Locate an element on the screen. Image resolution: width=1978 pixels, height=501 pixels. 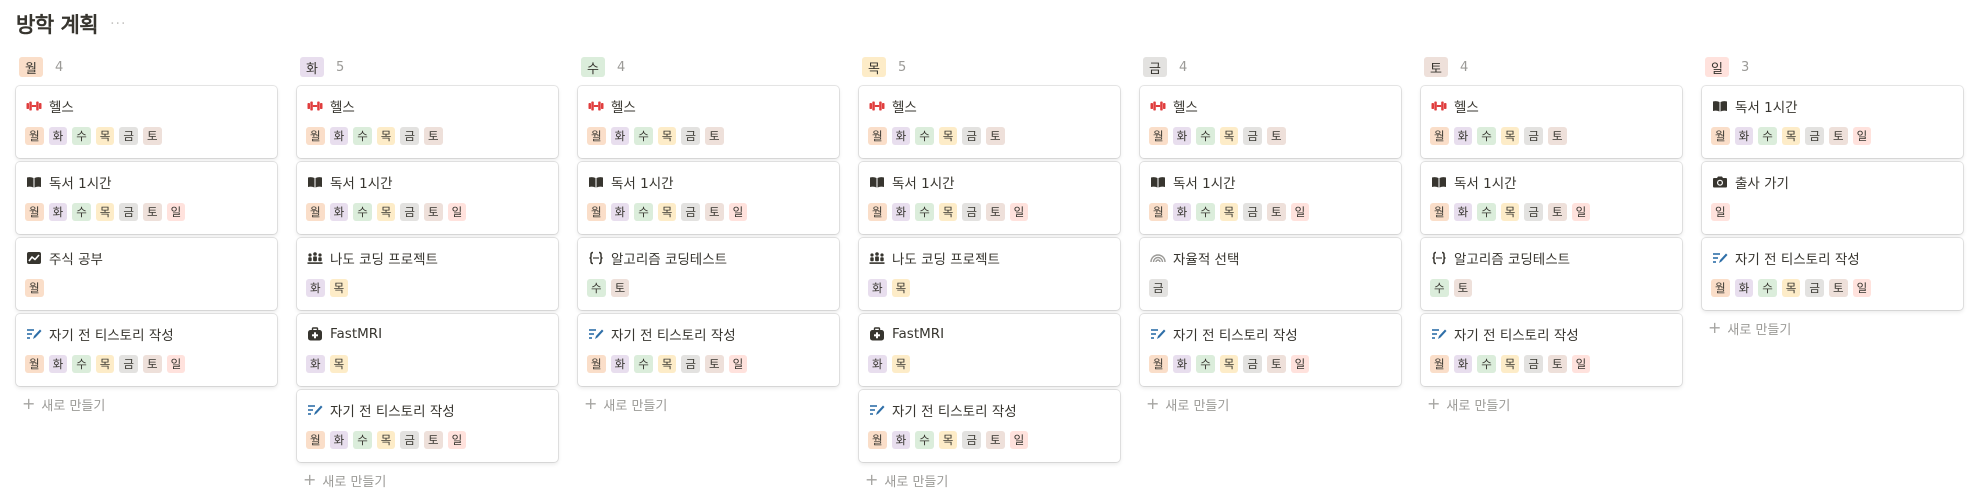
people-icon is located at coordinates (877, 258).